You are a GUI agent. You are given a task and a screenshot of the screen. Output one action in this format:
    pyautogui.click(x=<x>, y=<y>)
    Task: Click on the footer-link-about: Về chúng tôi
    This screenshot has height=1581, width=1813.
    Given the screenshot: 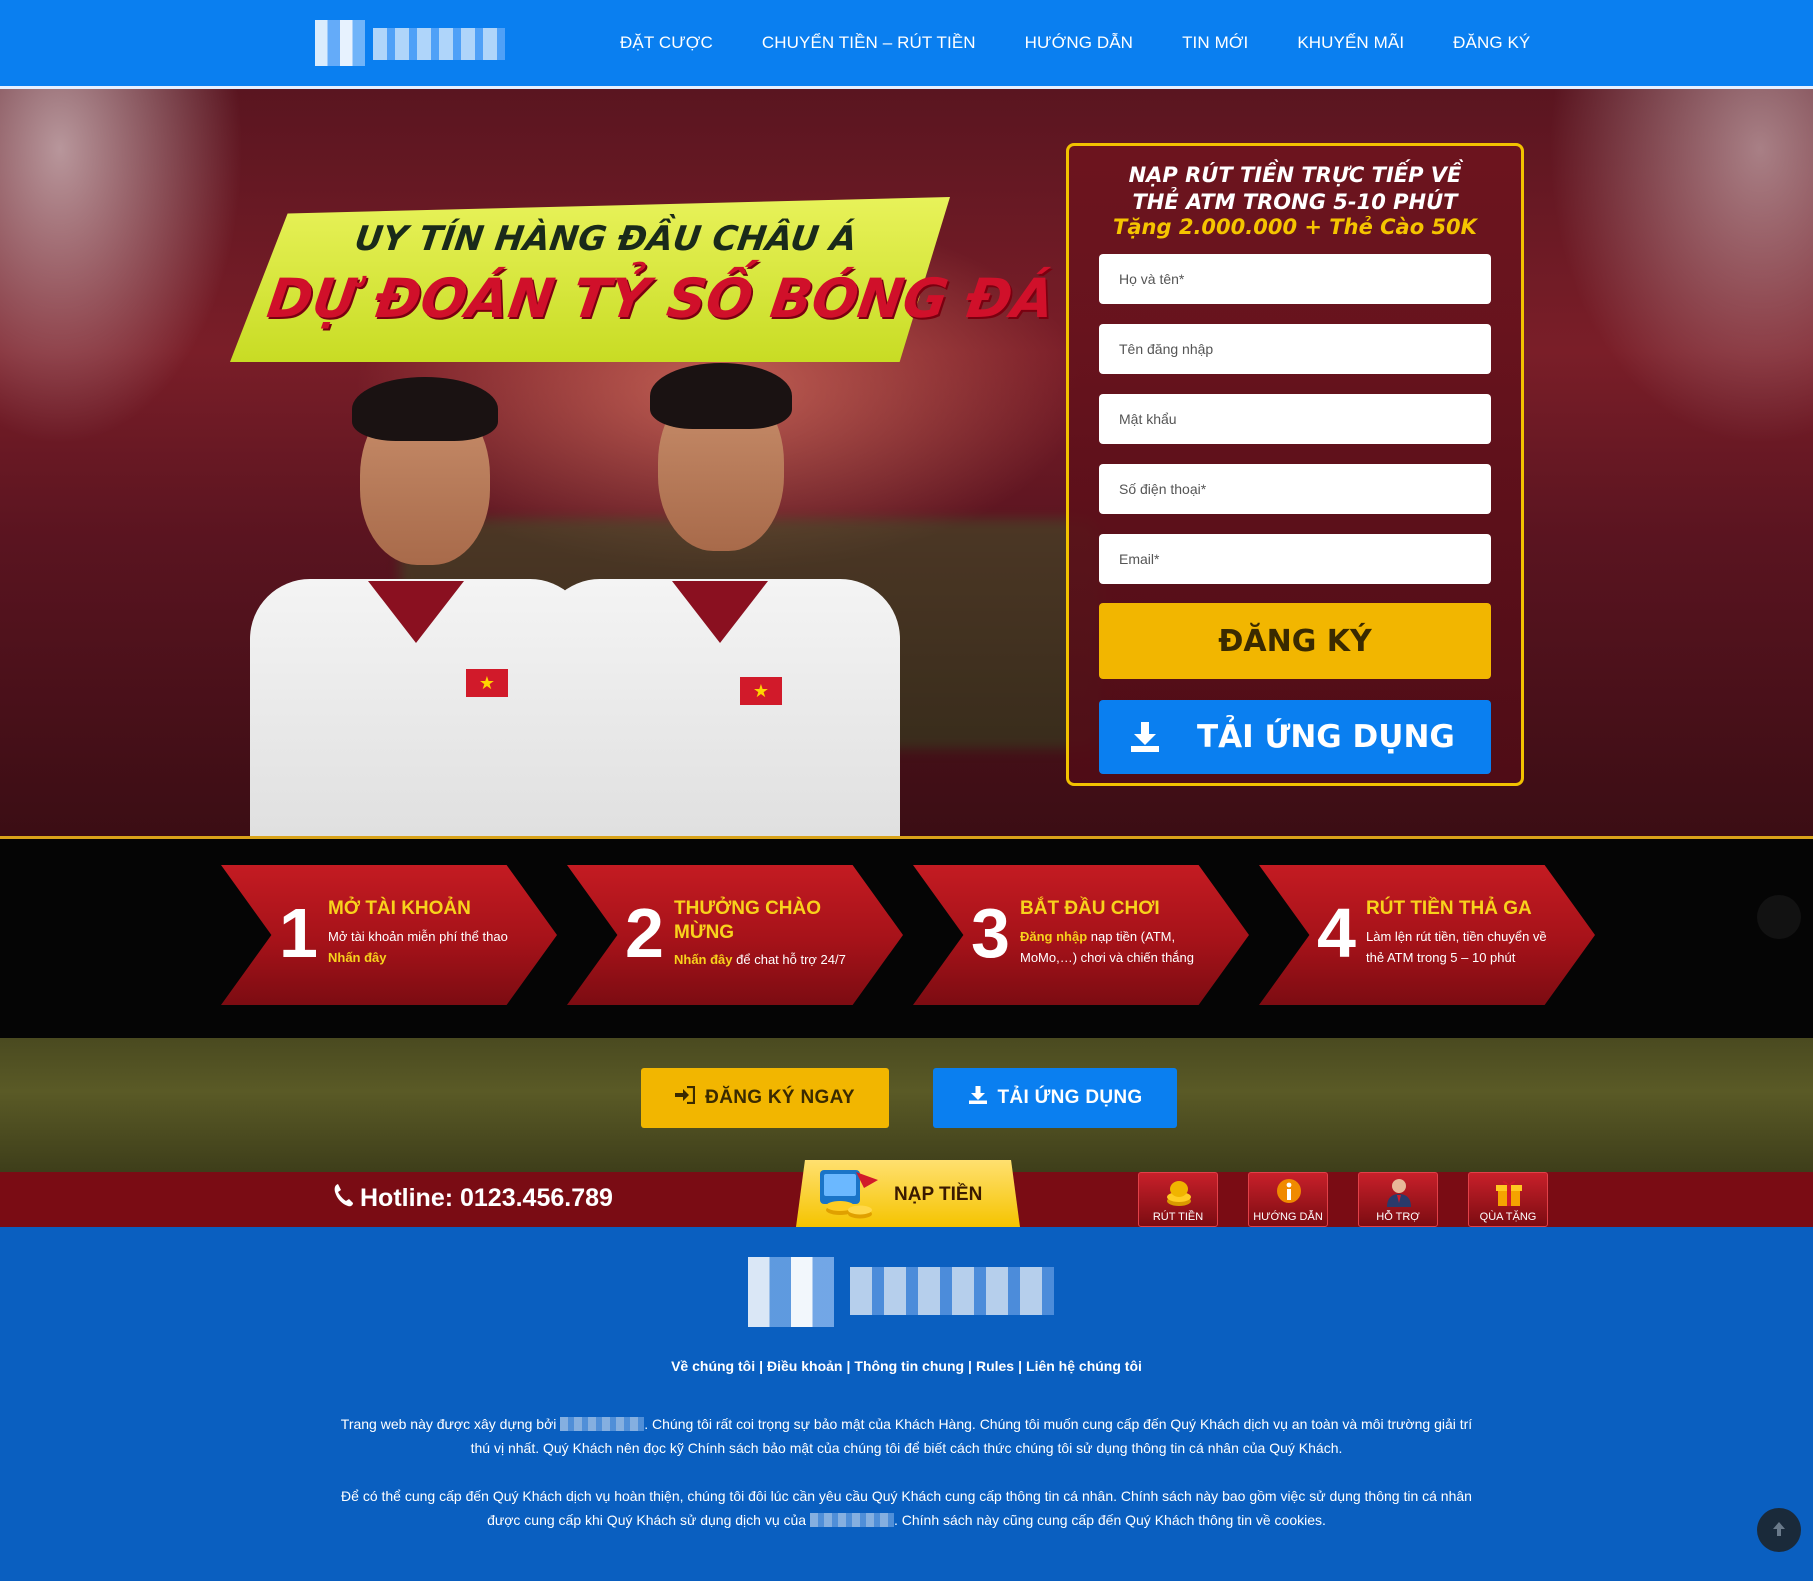 What is the action you would take?
    pyautogui.click(x=713, y=1366)
    